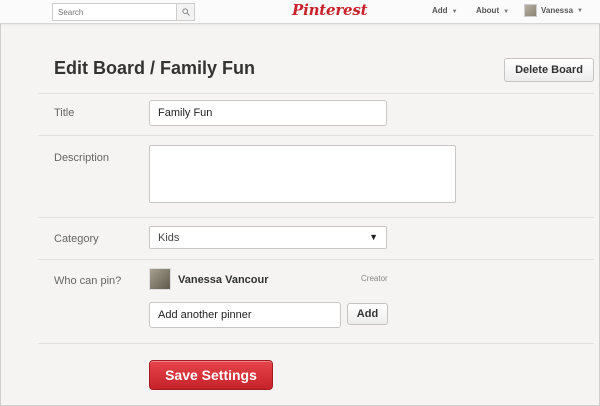 This screenshot has width=600, height=406. I want to click on save-settings-button: Save Settings, so click(211, 375).